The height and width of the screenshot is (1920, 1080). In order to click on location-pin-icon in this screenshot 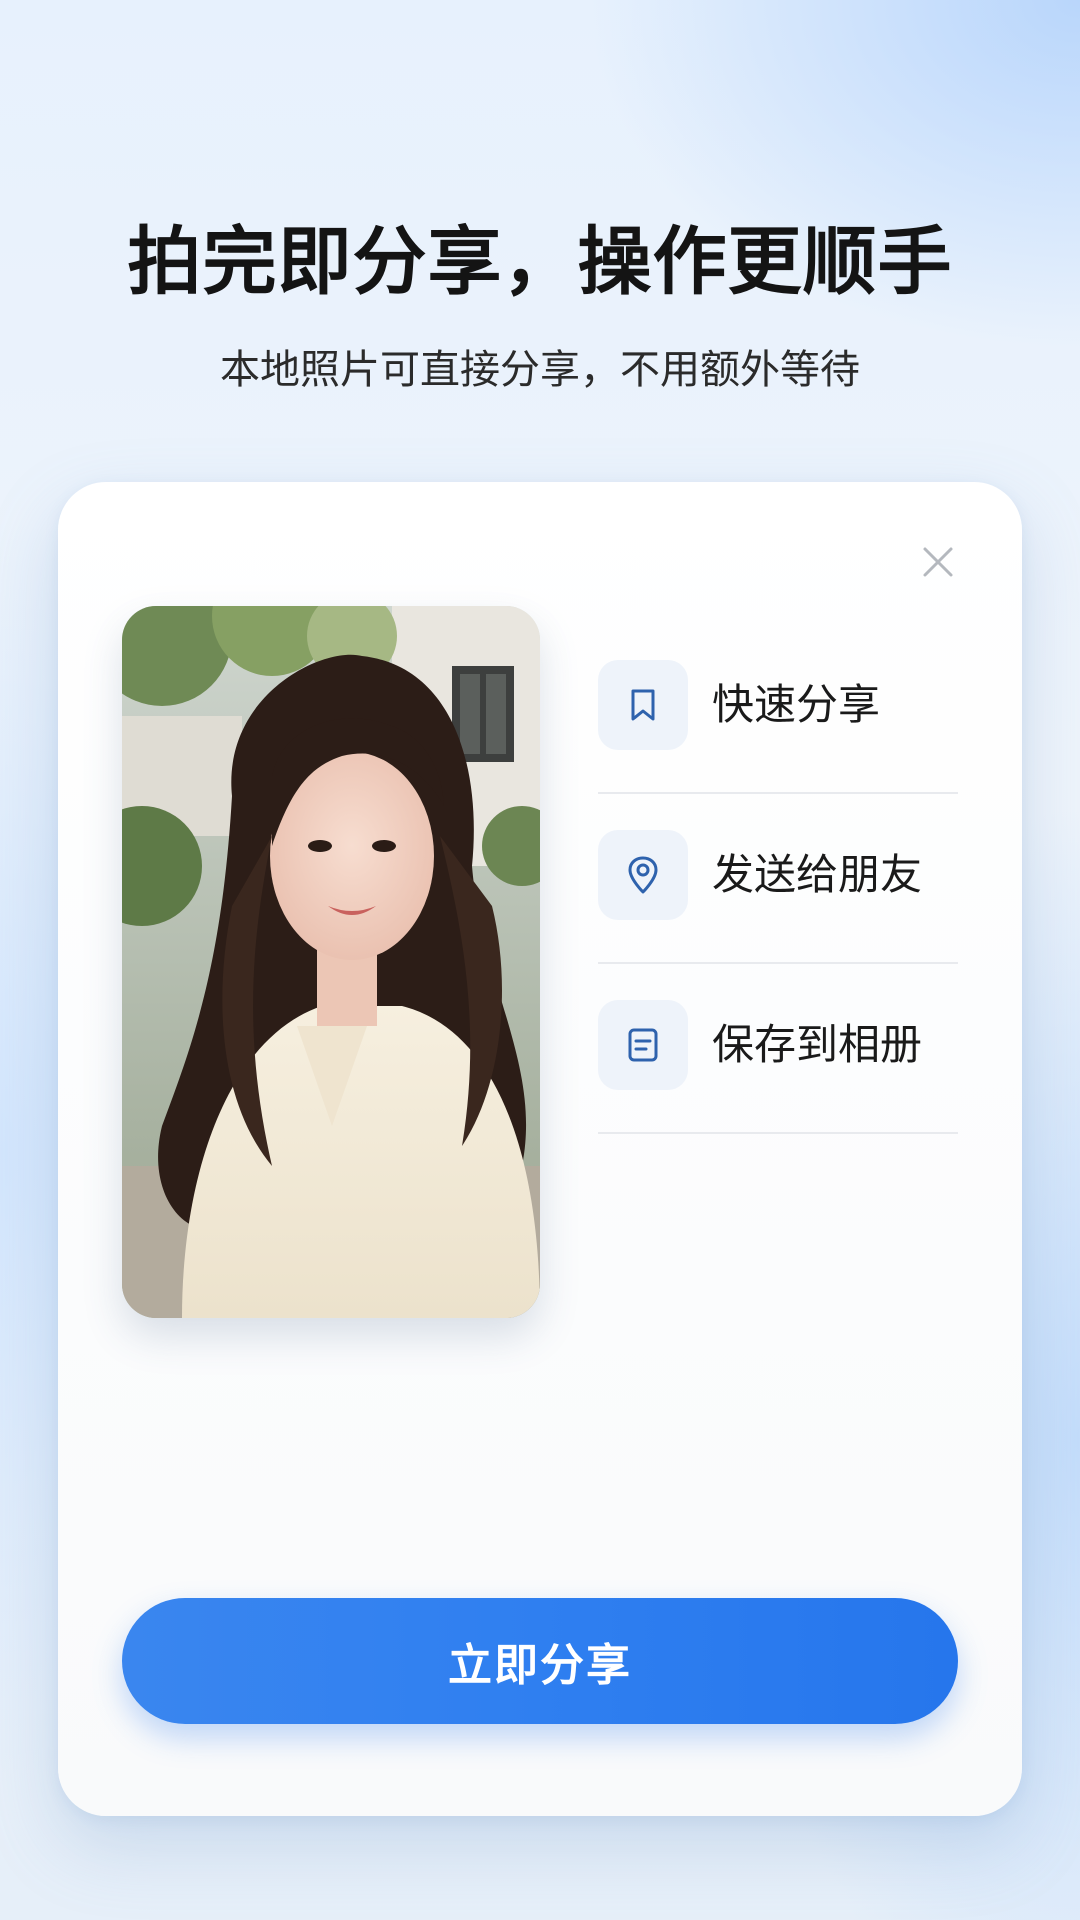, I will do `click(643, 875)`.